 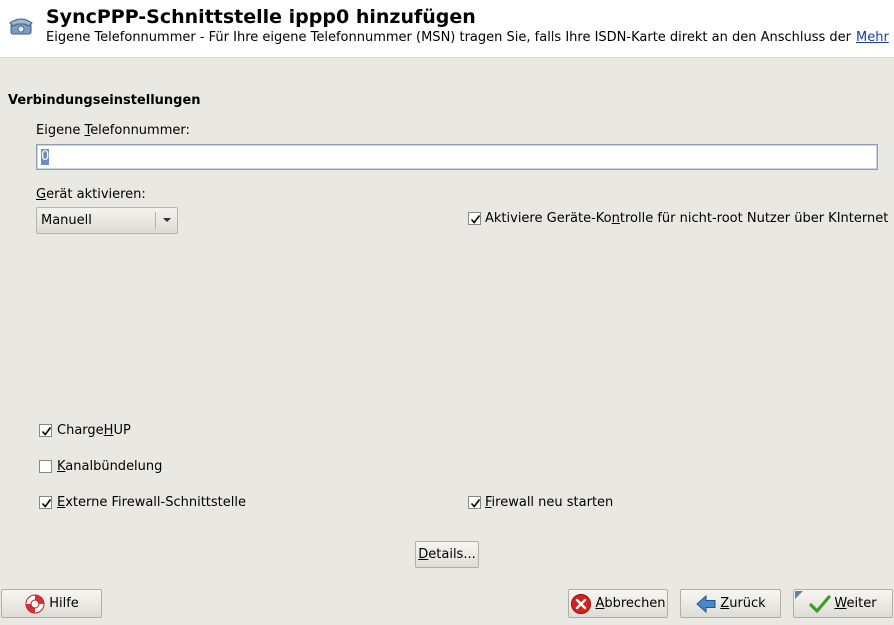 I want to click on section-title: Verbindungseinstellungen, so click(x=104, y=100).